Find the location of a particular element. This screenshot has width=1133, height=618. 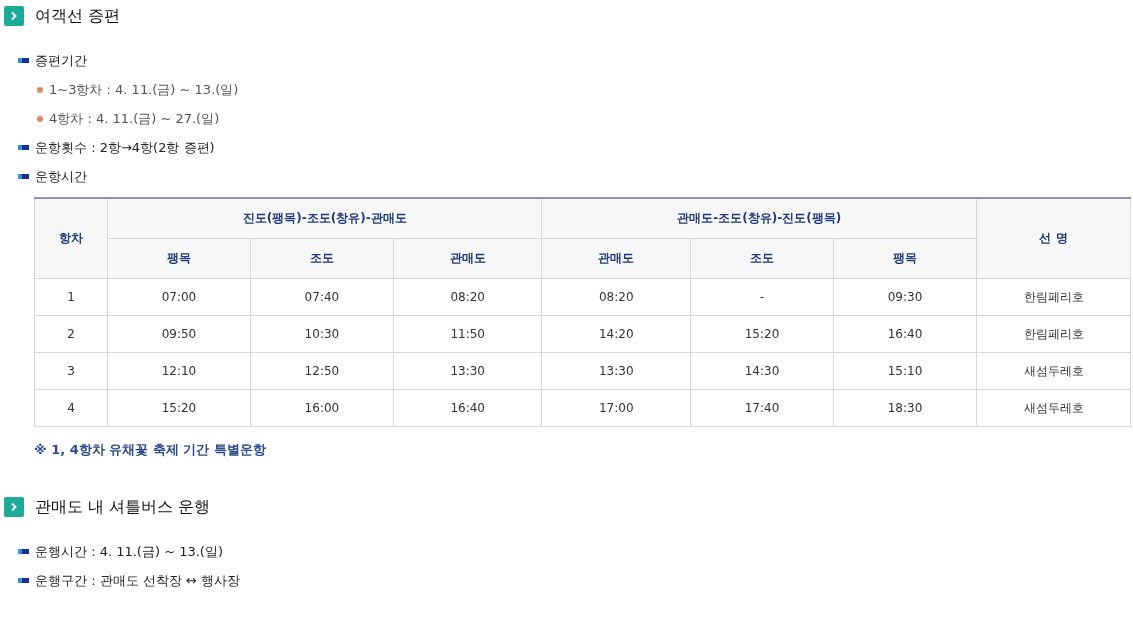

table-cell: 11:50 is located at coordinates (467, 334).